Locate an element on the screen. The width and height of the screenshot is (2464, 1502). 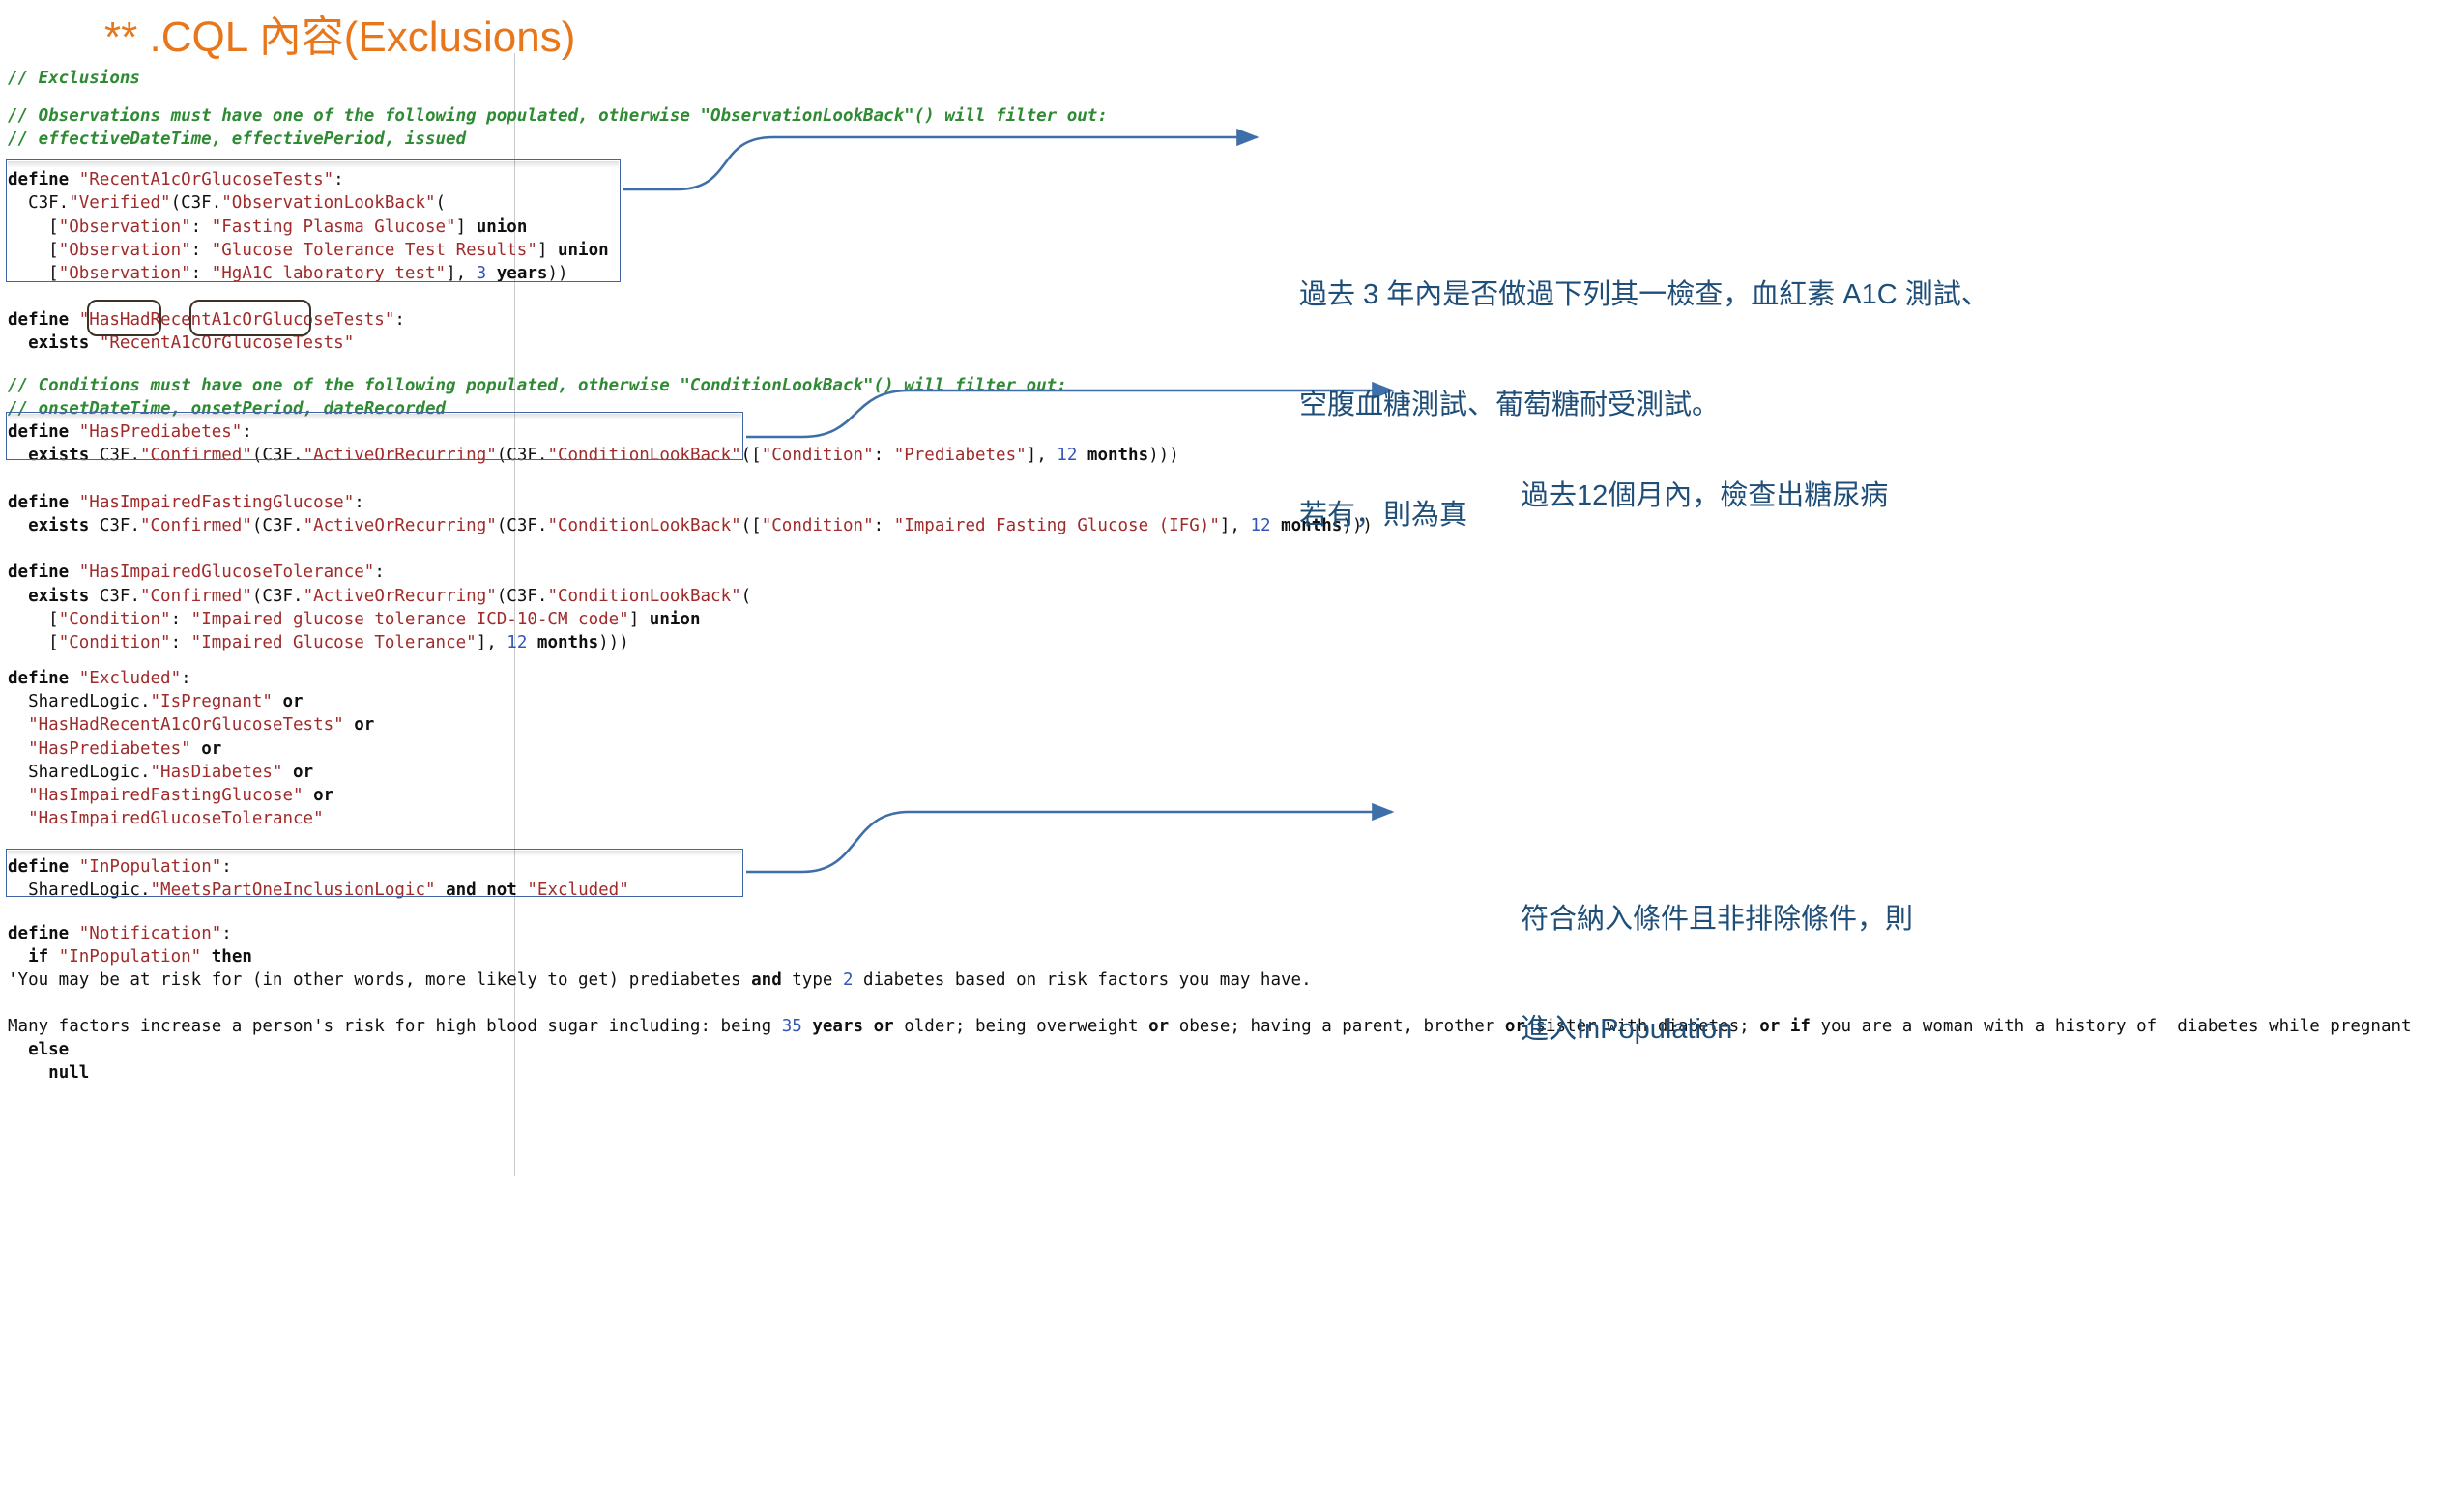
code-line: define "InPopulation": is located at coordinates (120, 867).